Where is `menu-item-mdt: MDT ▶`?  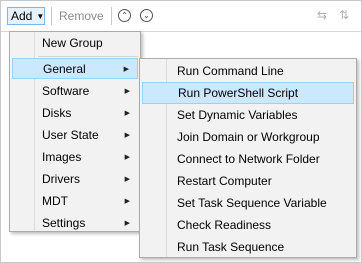
menu-item-mdt: MDT ▶ is located at coordinates (75, 200).